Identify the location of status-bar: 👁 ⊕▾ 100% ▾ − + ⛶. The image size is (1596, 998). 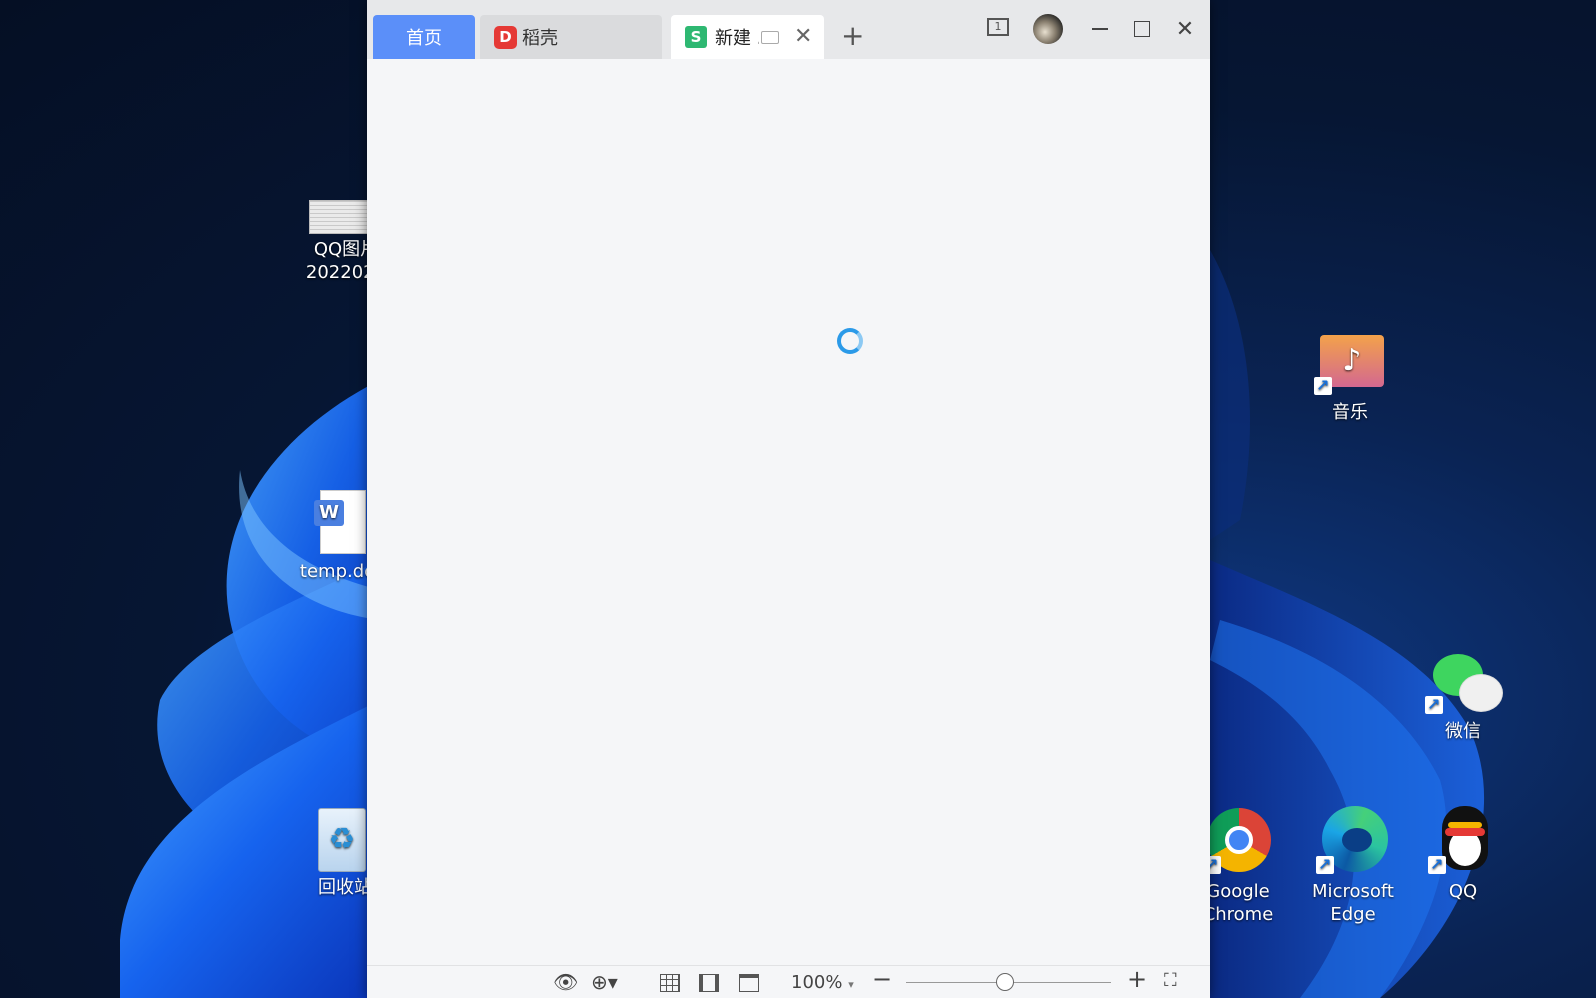
(788, 981).